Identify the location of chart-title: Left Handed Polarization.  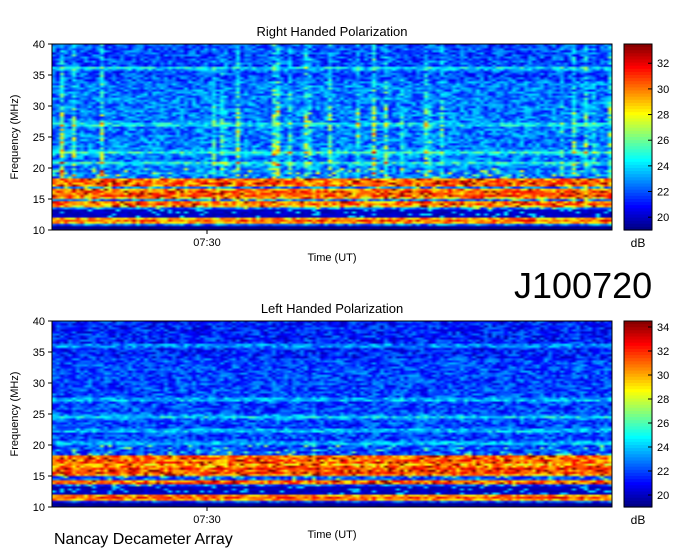
(332, 308).